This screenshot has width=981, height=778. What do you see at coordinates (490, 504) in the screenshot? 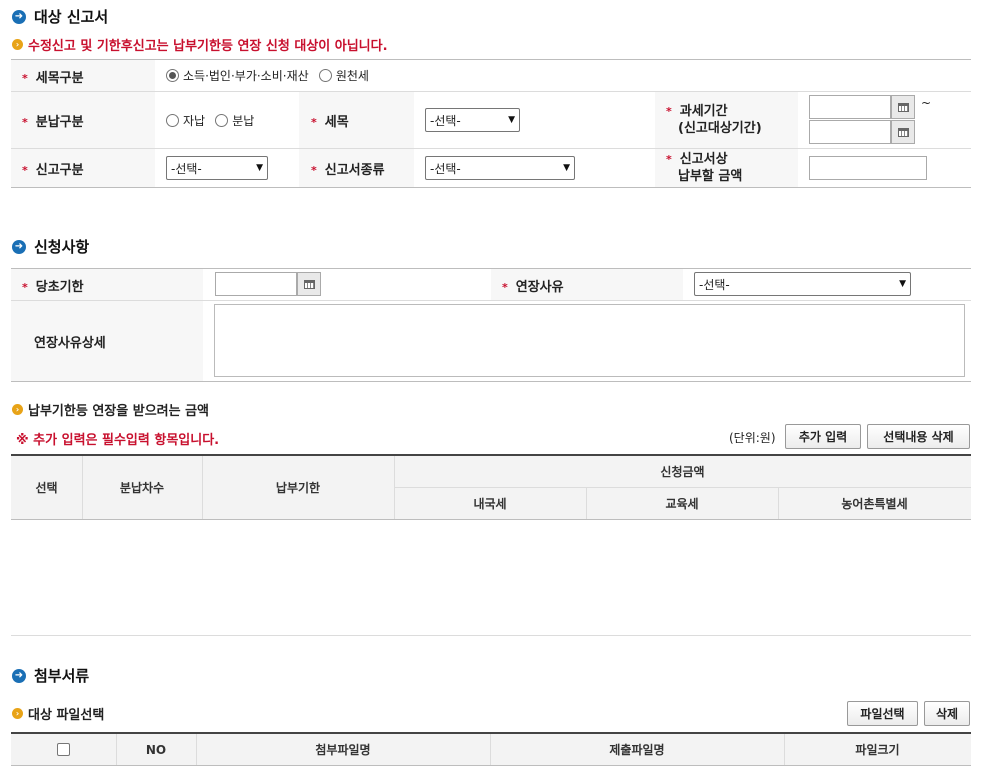
I see `col-header-national-tax: 내국세` at bounding box center [490, 504].